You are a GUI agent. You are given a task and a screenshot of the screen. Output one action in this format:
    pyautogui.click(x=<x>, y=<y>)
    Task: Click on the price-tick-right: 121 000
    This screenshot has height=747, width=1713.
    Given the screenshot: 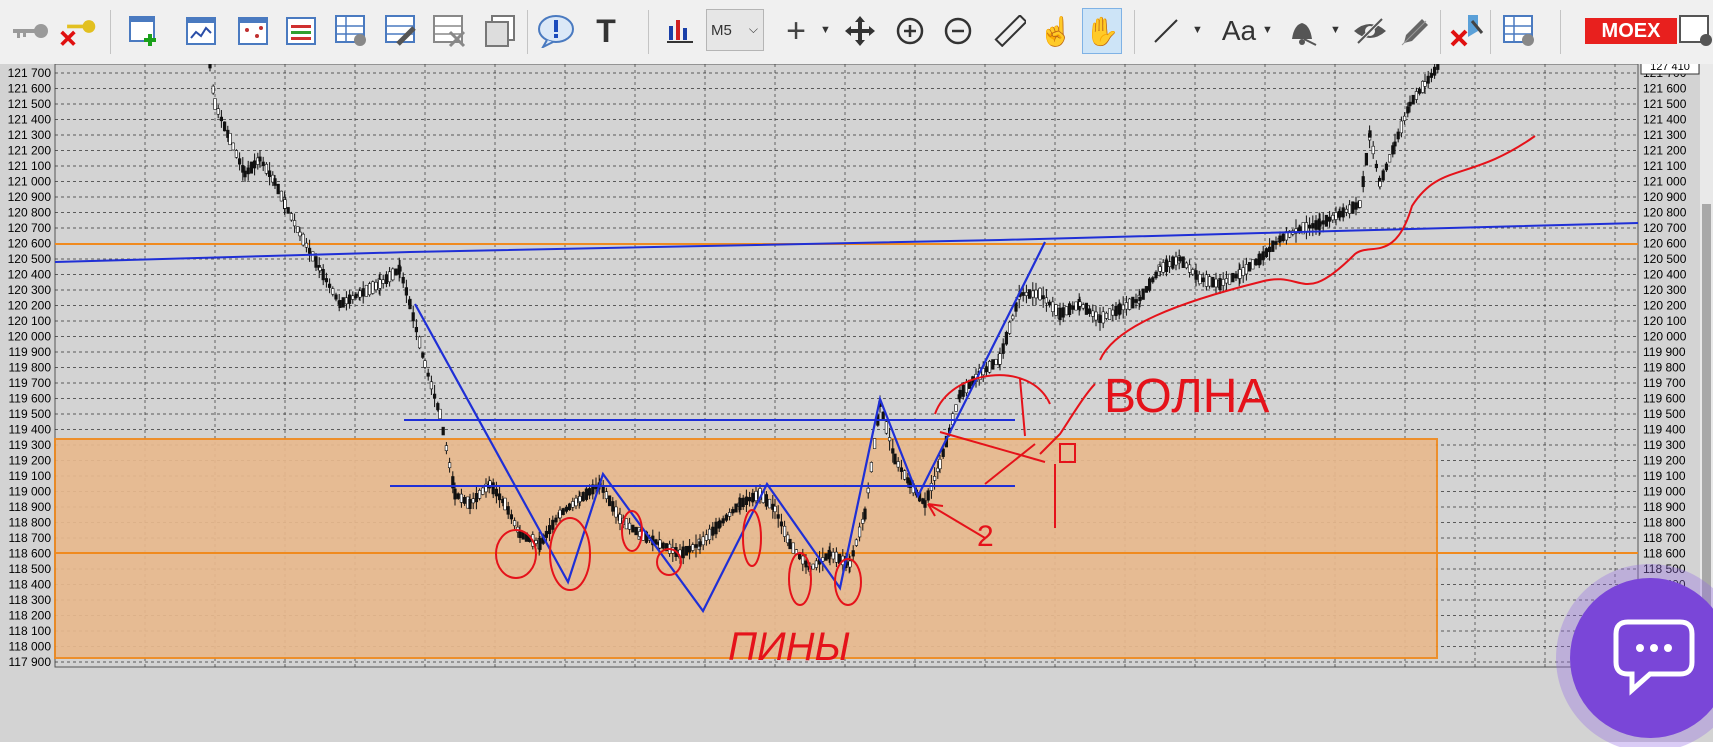 What is the action you would take?
    pyautogui.click(x=1665, y=182)
    